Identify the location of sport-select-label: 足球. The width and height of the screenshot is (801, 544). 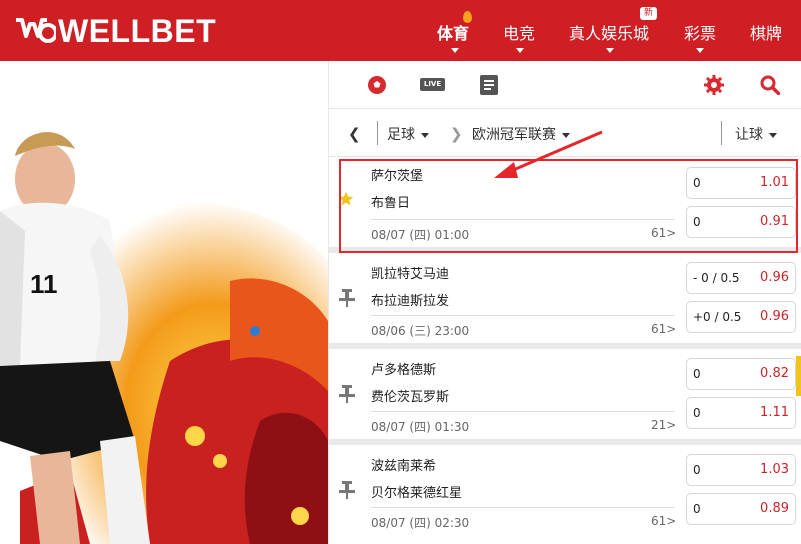
(401, 135).